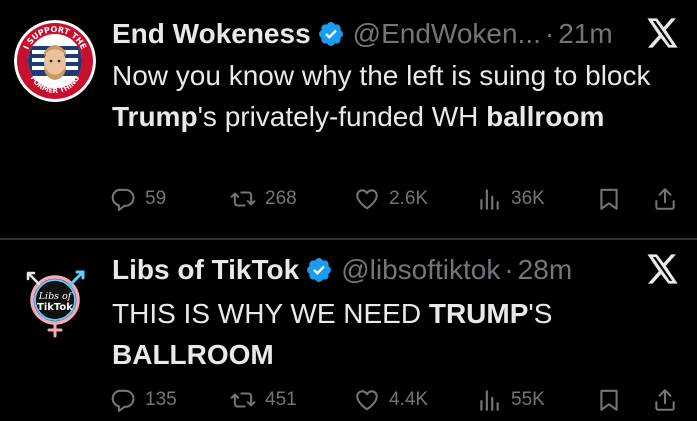 The height and width of the screenshot is (421, 697). What do you see at coordinates (409, 198) in the screenshot?
I see `like-count: 2.6K` at bounding box center [409, 198].